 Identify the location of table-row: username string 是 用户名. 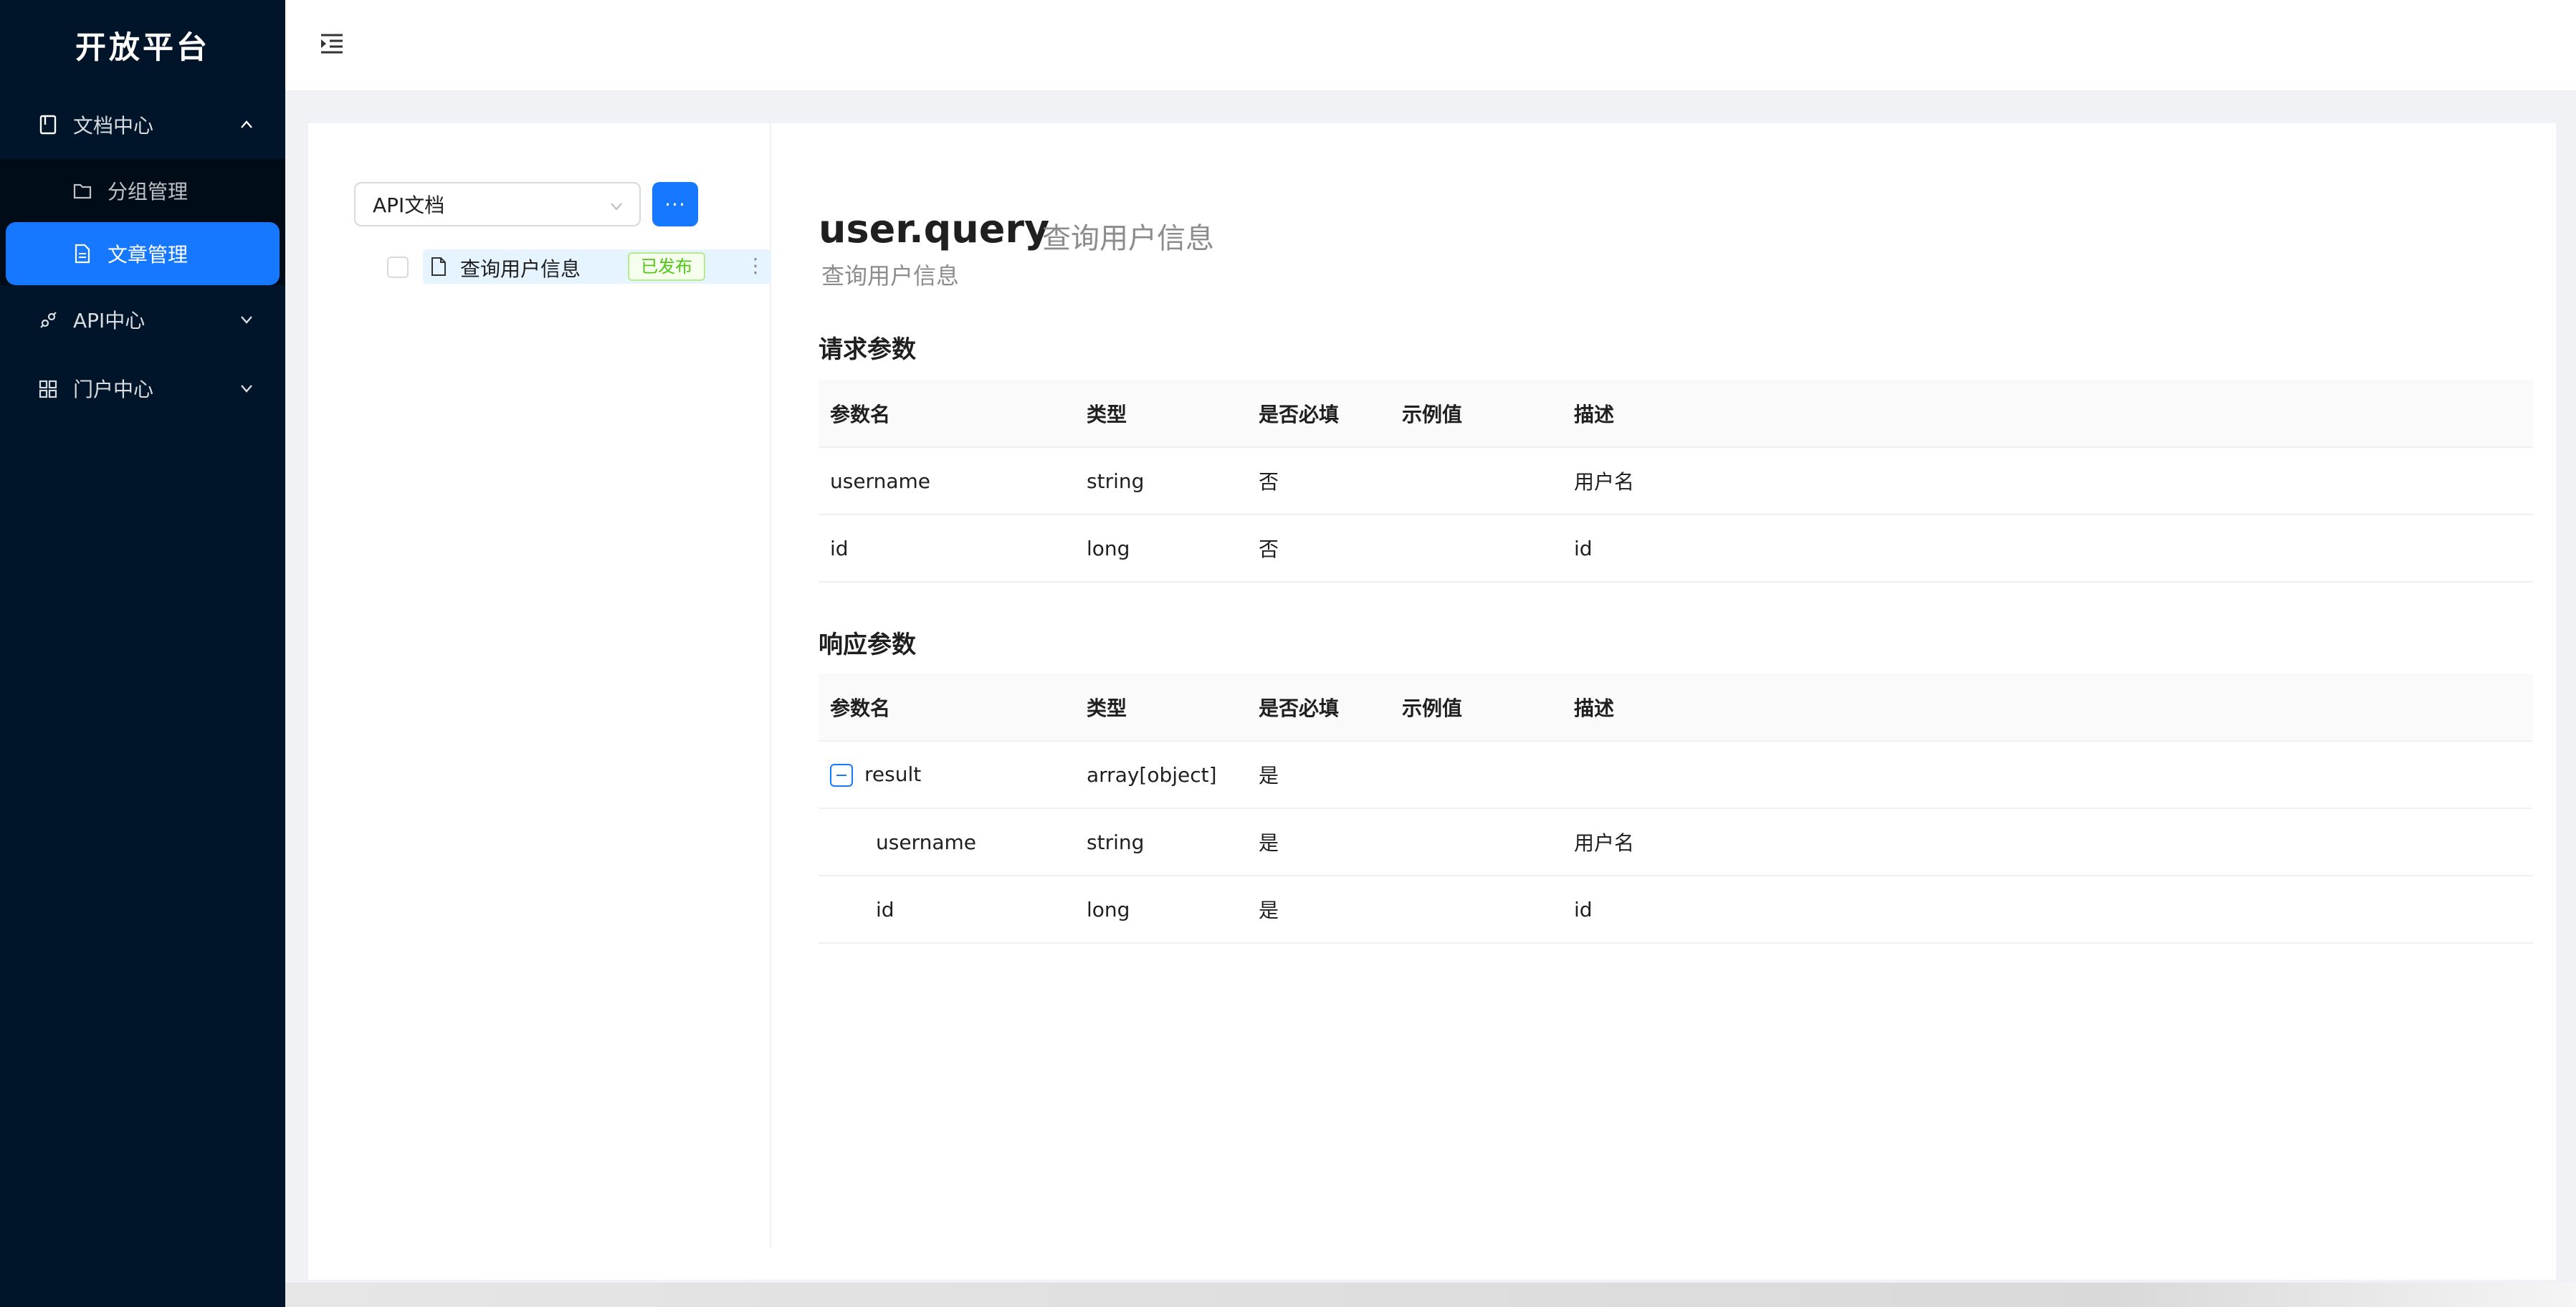
(1676, 842).